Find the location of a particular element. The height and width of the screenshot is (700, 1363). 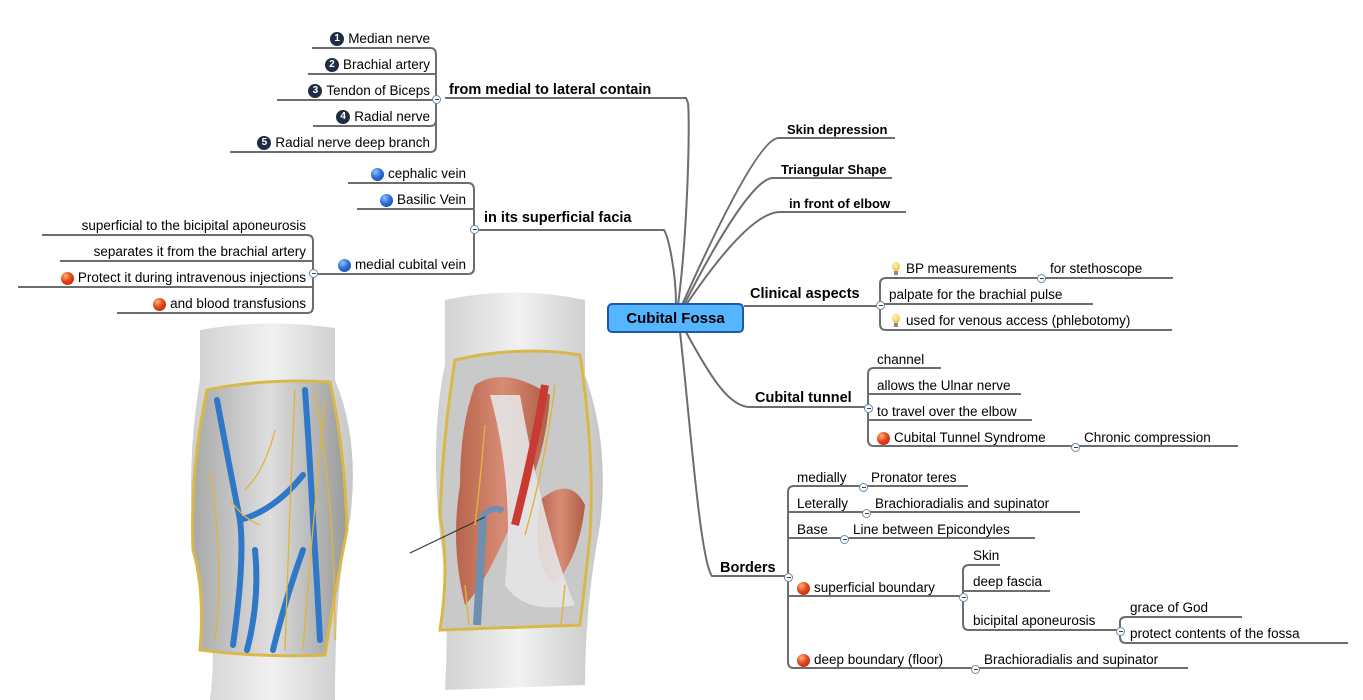

branch-label: in its superficial facia is located at coordinates (558, 218).